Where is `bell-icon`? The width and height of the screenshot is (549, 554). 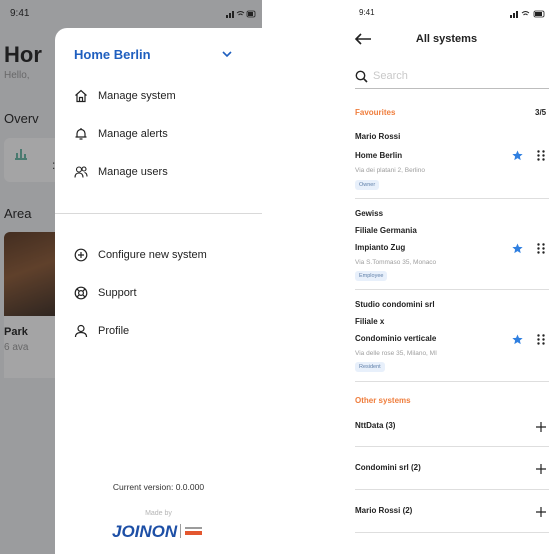
bell-icon is located at coordinates (81, 134).